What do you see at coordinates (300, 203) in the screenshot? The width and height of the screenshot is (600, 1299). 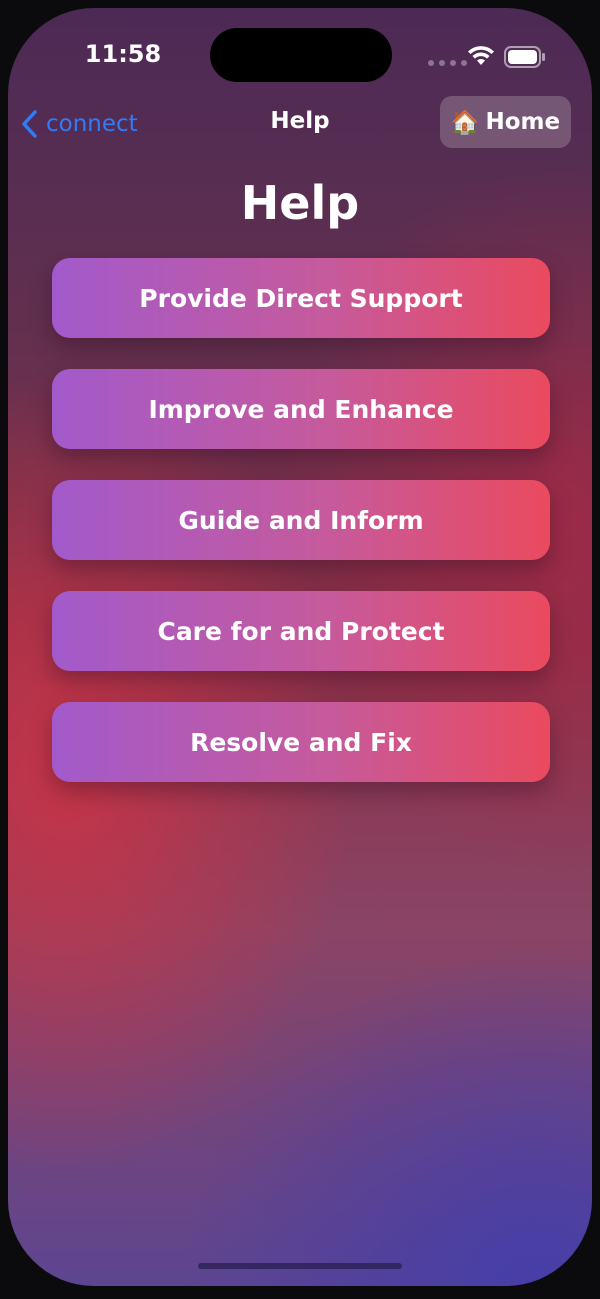 I see `page-title: Help` at bounding box center [300, 203].